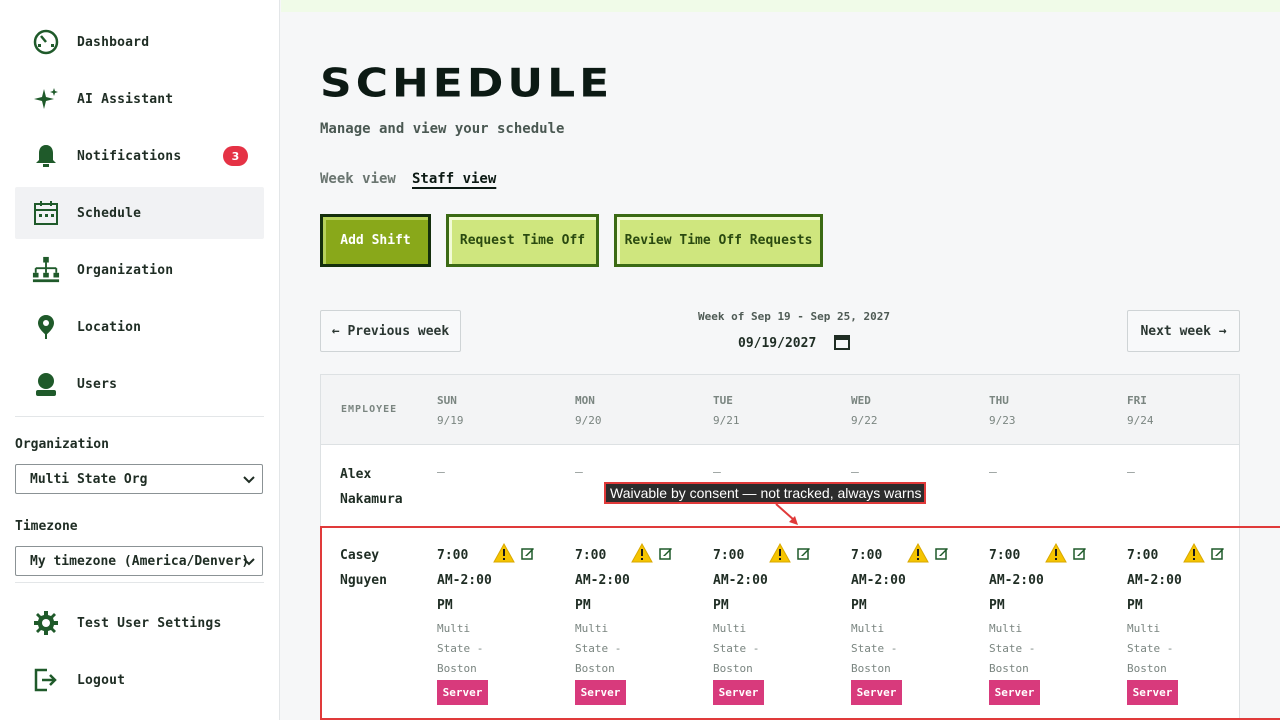 The width and height of the screenshot is (1280, 720). What do you see at coordinates (46, 156) in the screenshot?
I see `bell-icon` at bounding box center [46, 156].